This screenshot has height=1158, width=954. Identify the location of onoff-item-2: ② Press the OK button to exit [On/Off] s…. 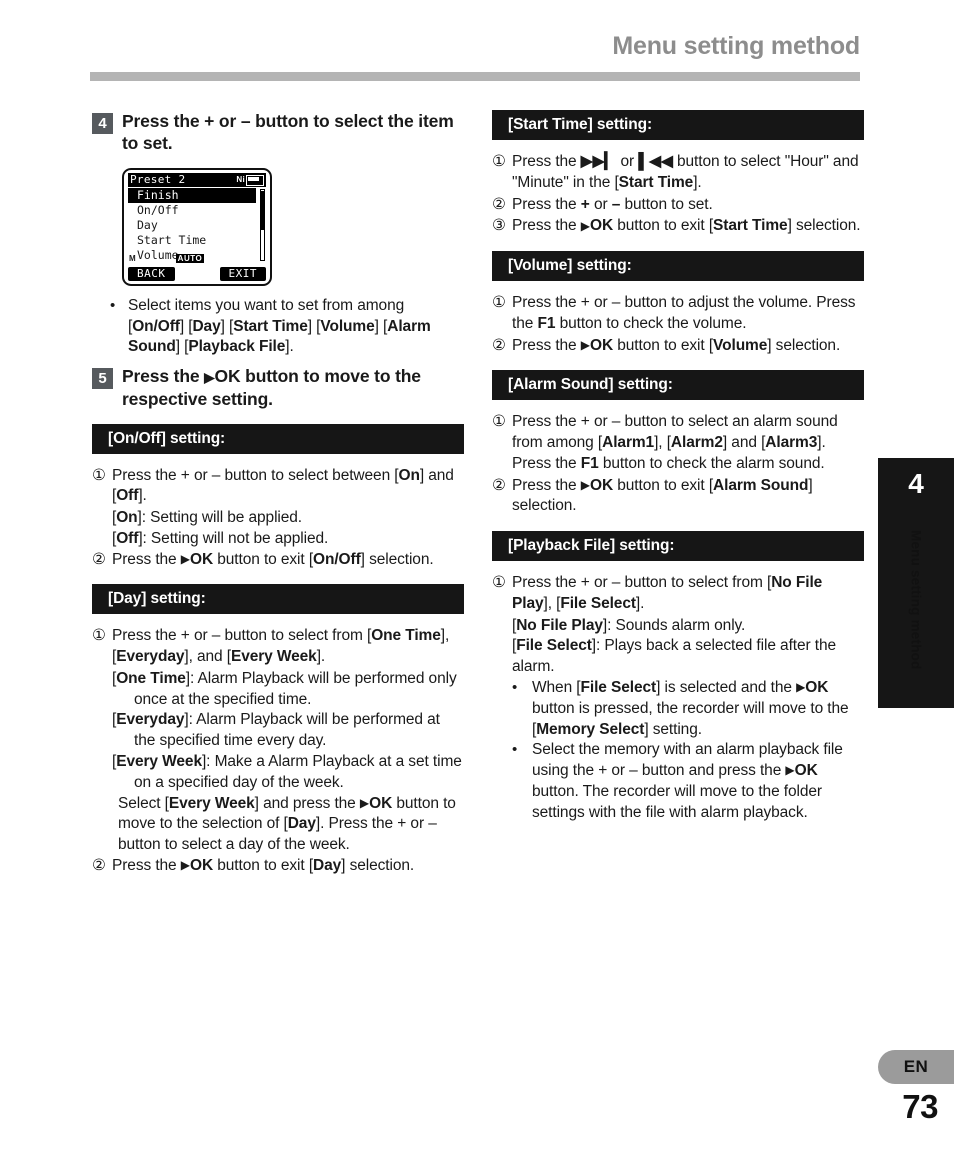
(278, 560).